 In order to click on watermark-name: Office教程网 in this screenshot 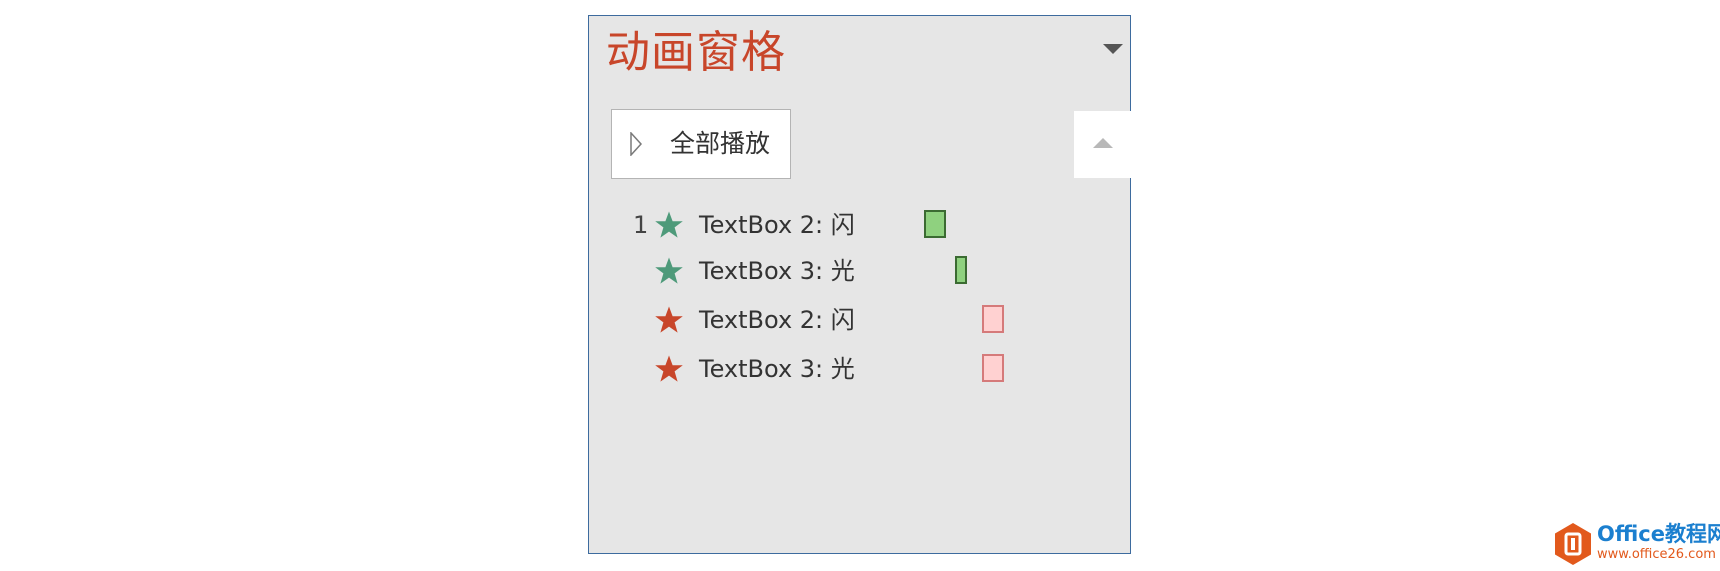, I will do `click(1658, 534)`.